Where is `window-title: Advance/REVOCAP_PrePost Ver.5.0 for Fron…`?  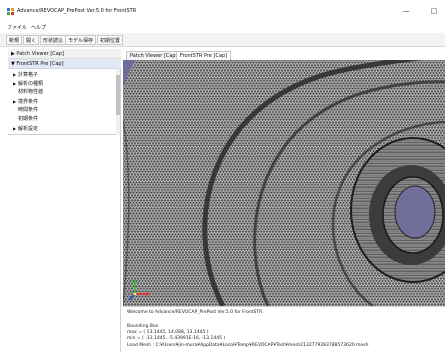 window-title: Advance/REVOCAP_PrePost Ver.5.0 for Fron… is located at coordinates (77, 11).